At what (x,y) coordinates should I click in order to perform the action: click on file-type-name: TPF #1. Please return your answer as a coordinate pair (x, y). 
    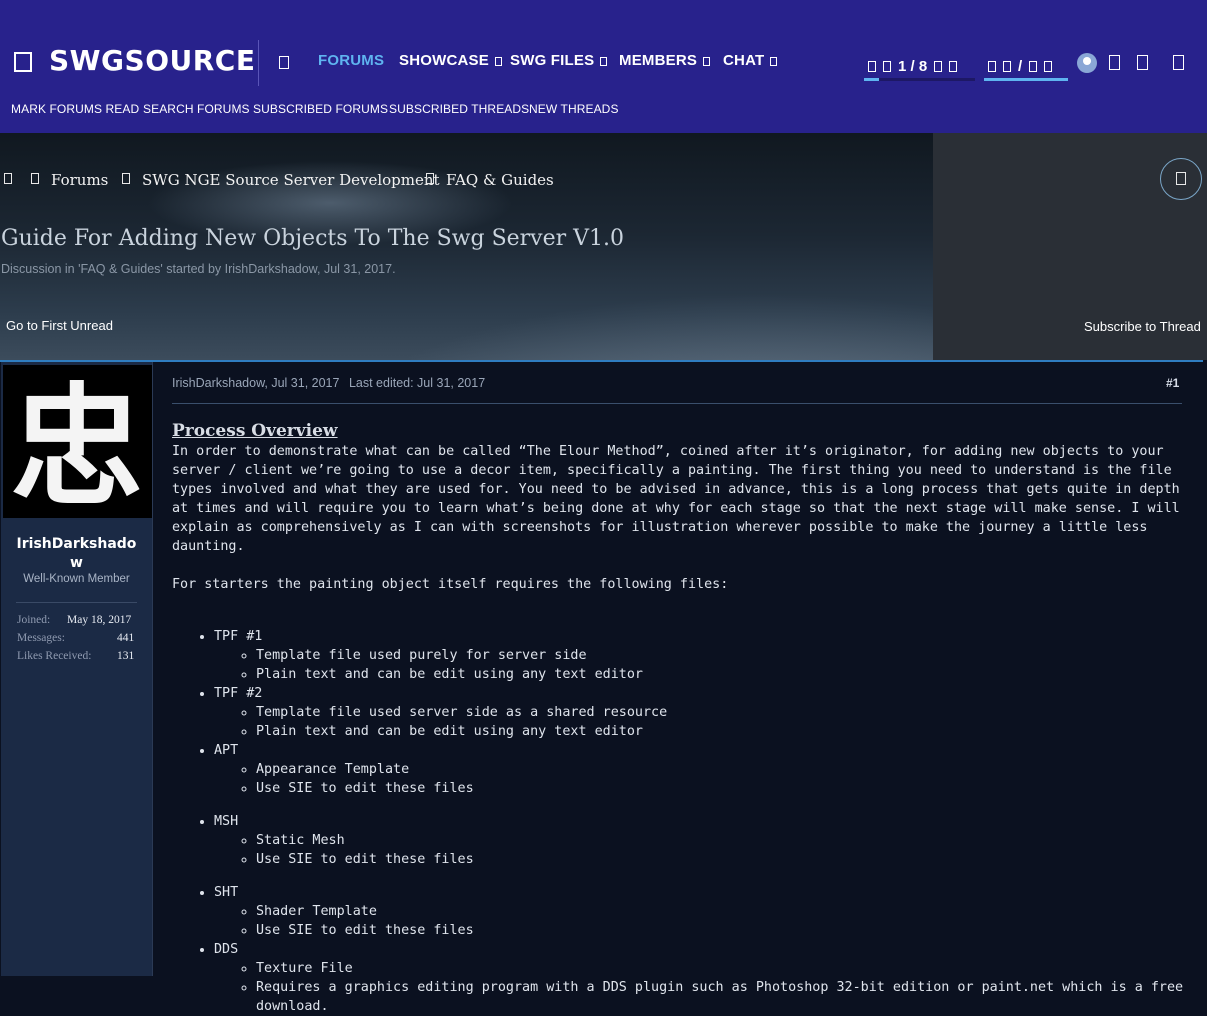
    Looking at the image, I should click on (238, 636).